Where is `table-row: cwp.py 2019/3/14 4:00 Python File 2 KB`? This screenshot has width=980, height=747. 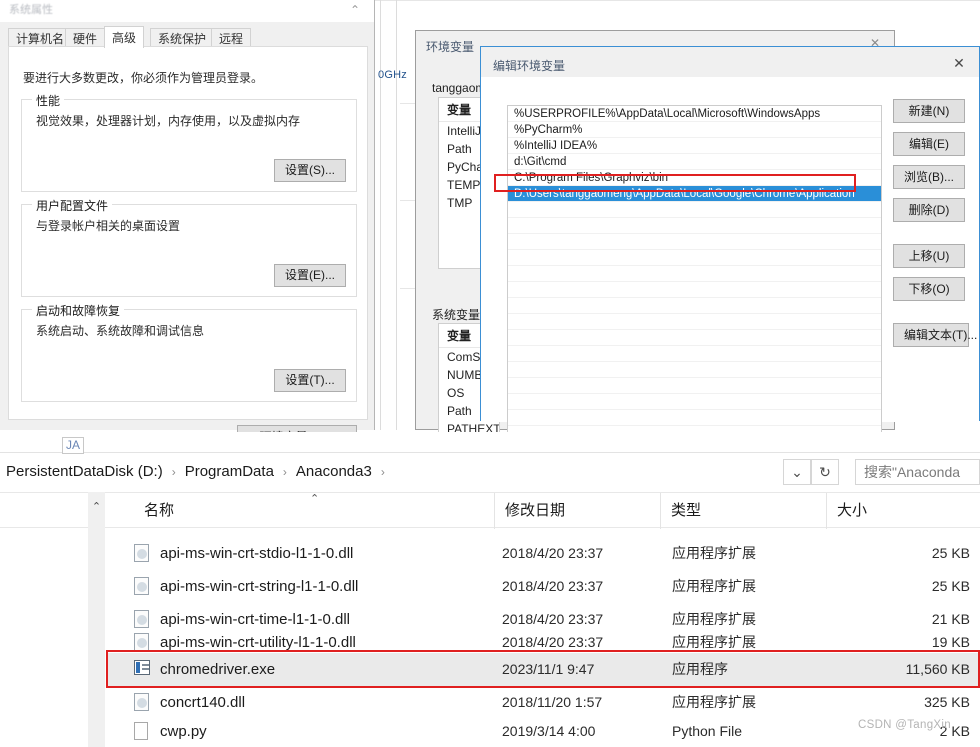 table-row: cwp.py 2019/3/14 4:00 Python File 2 KB is located at coordinates (543, 731).